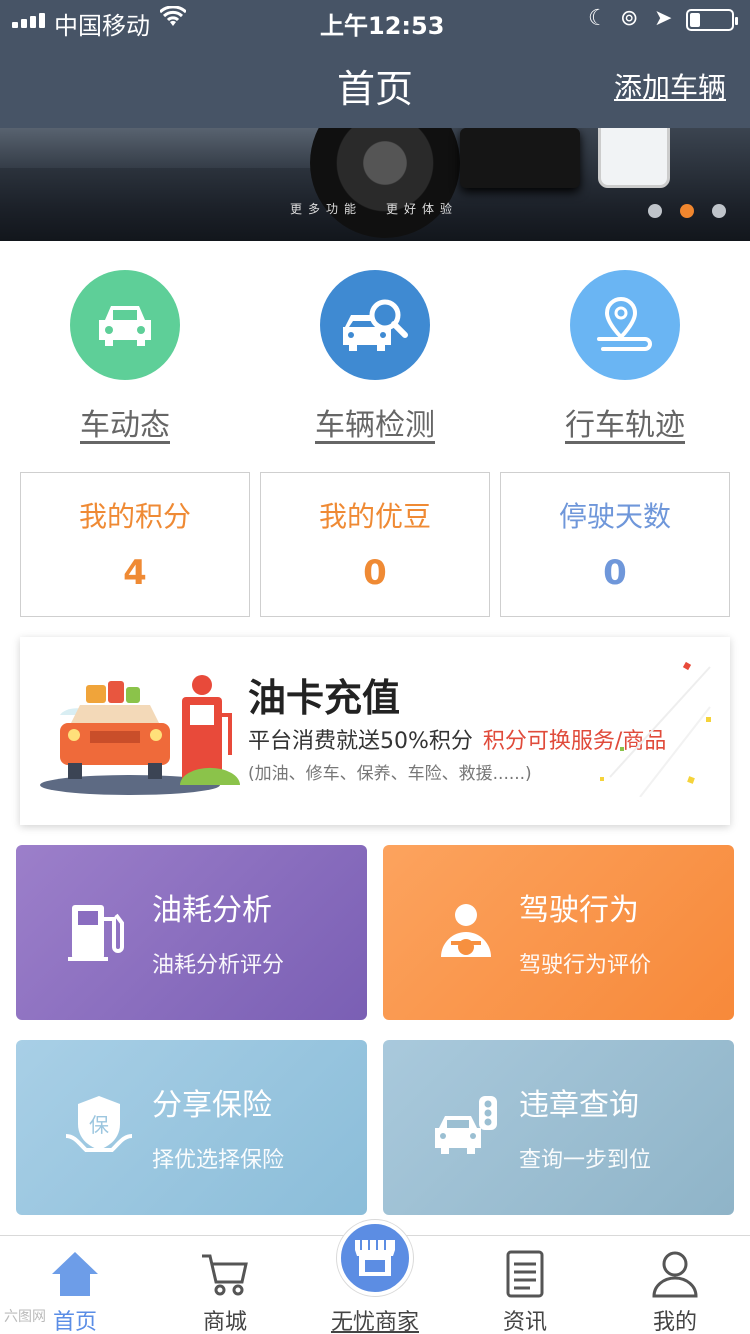 This screenshot has width=750, height=1334. I want to click on rotation-lock-icon: ⊚, so click(629, 18).